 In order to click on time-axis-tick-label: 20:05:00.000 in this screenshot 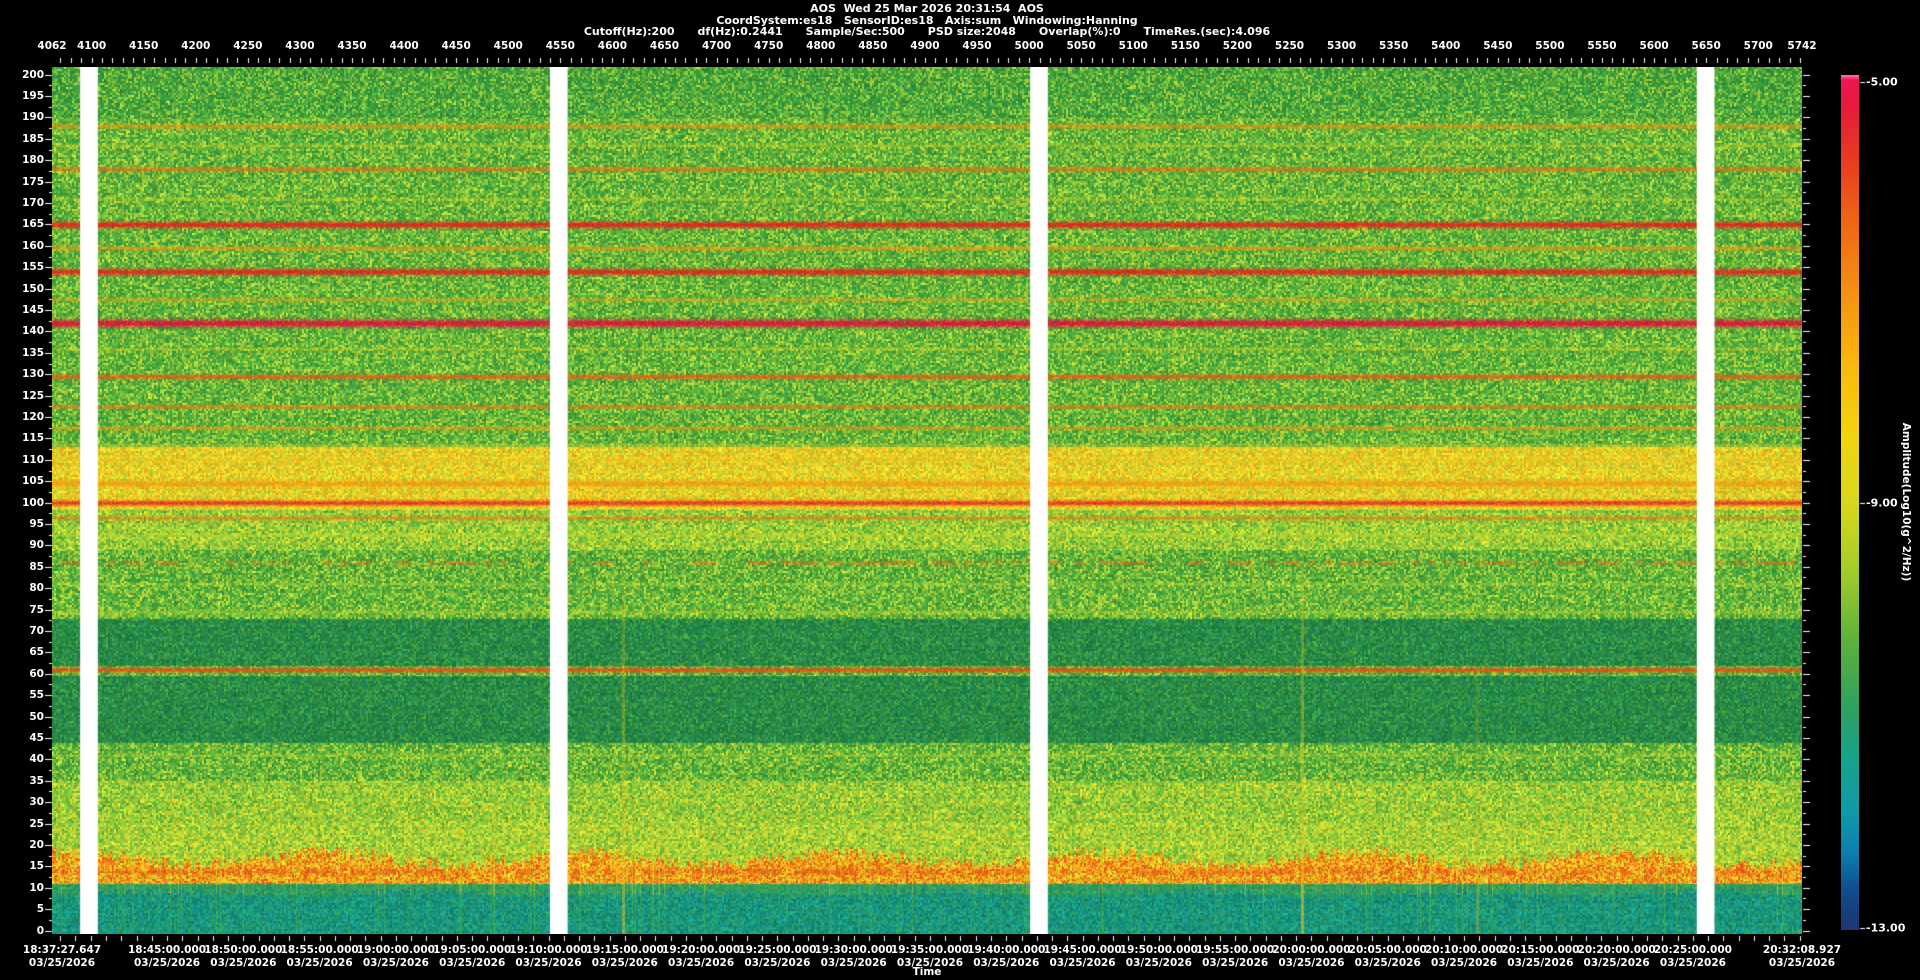, I will do `click(1387, 950)`.